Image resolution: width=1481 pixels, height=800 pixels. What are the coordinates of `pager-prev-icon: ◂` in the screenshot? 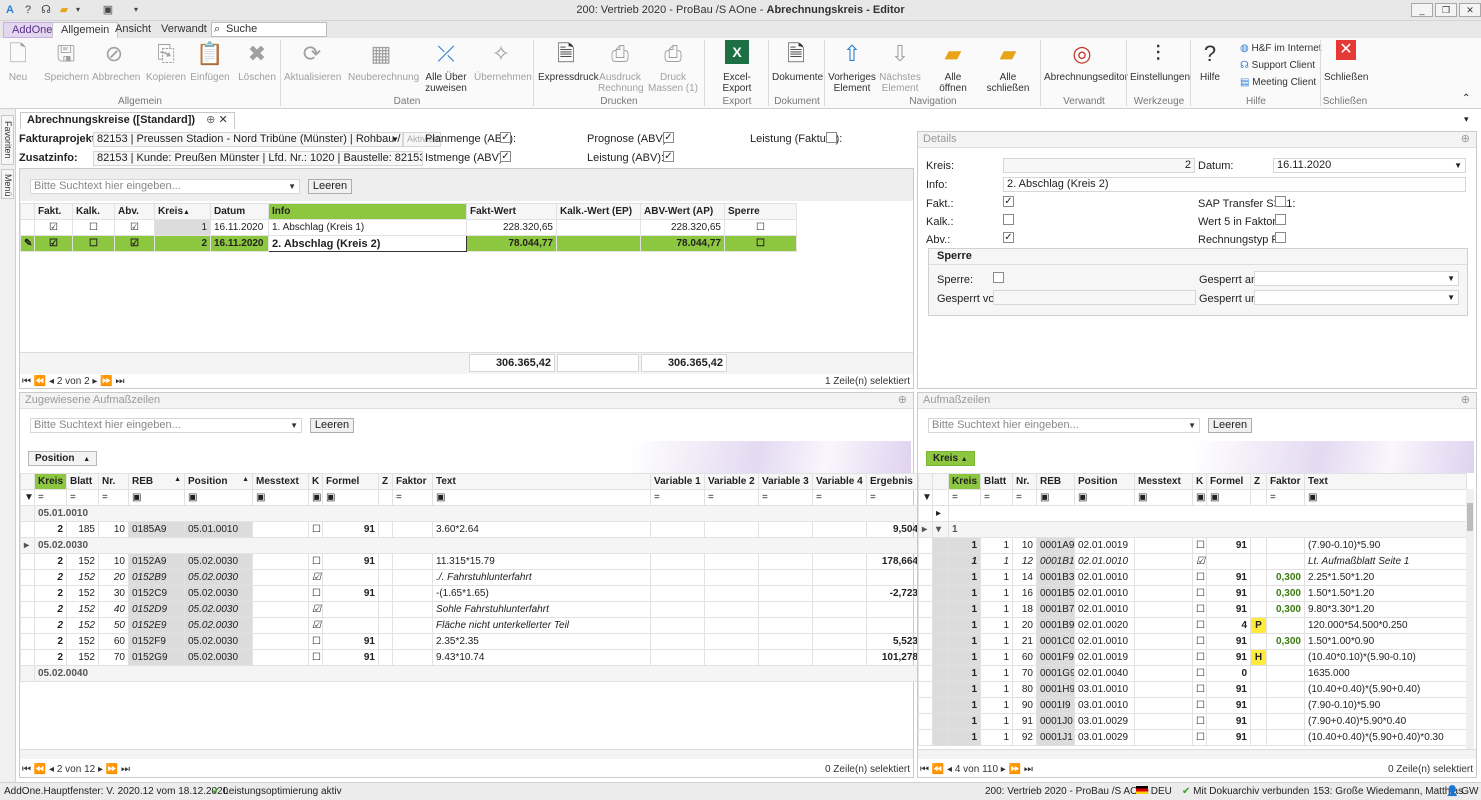 It's located at (51, 769).